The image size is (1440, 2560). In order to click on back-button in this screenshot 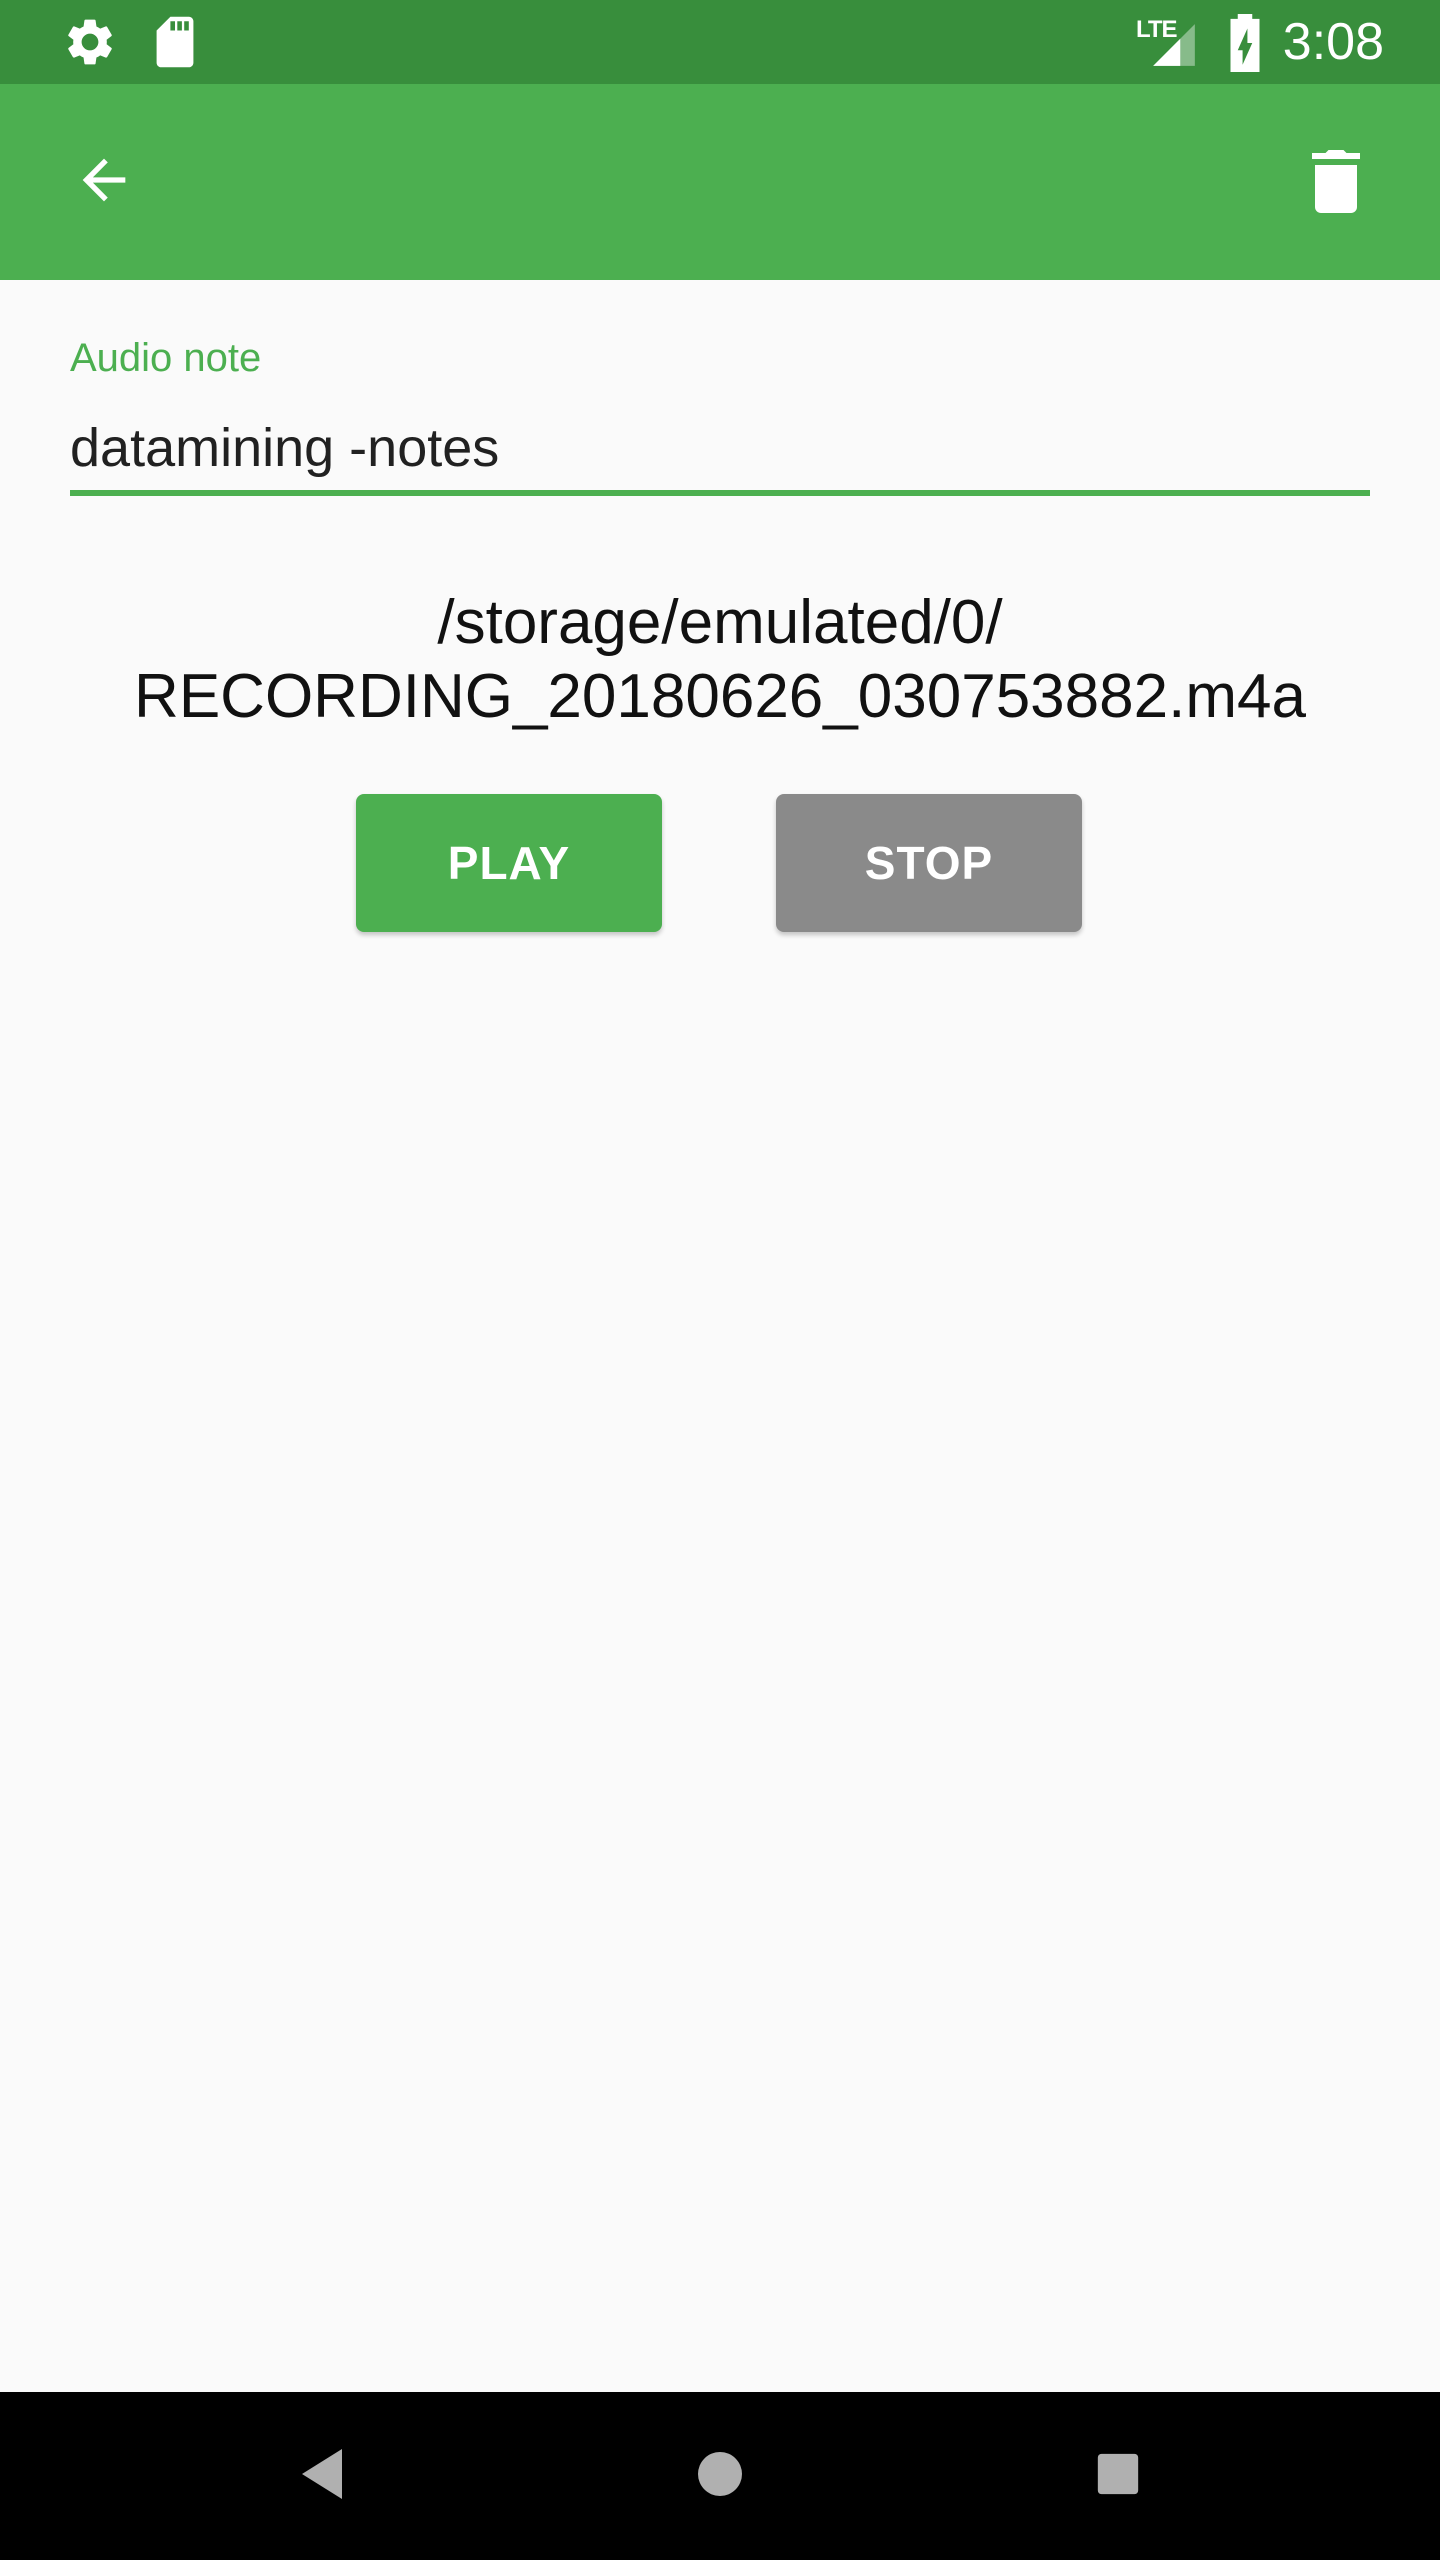, I will do `click(104, 182)`.